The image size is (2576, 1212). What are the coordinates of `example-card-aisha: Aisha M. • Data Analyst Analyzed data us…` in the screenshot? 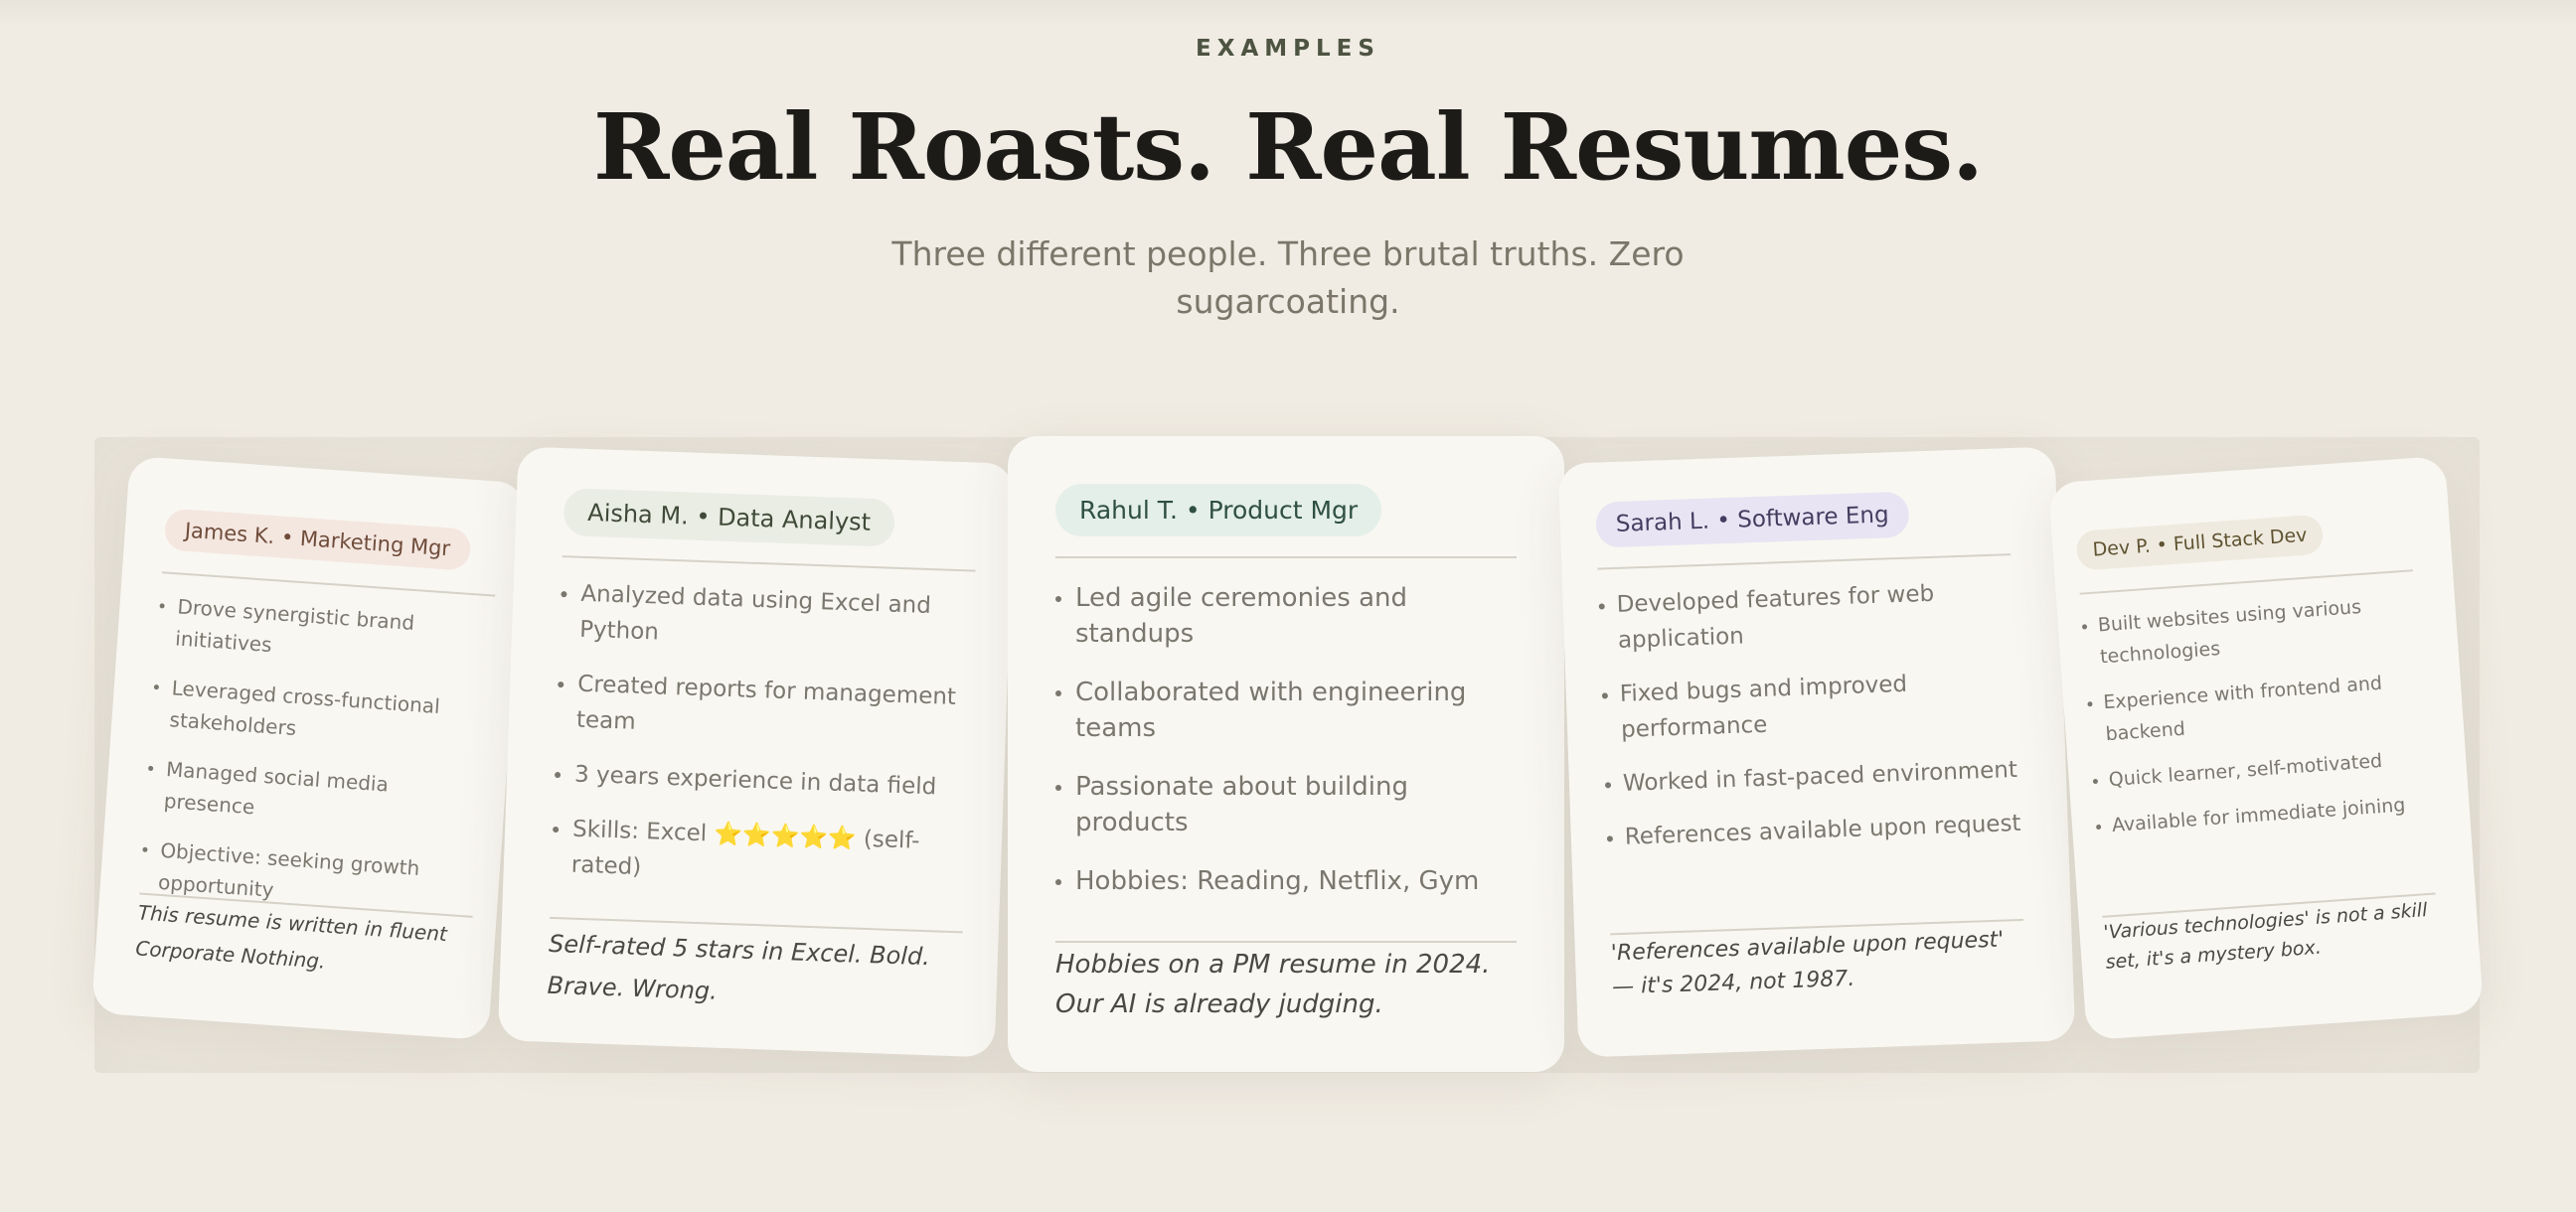 It's located at (756, 752).